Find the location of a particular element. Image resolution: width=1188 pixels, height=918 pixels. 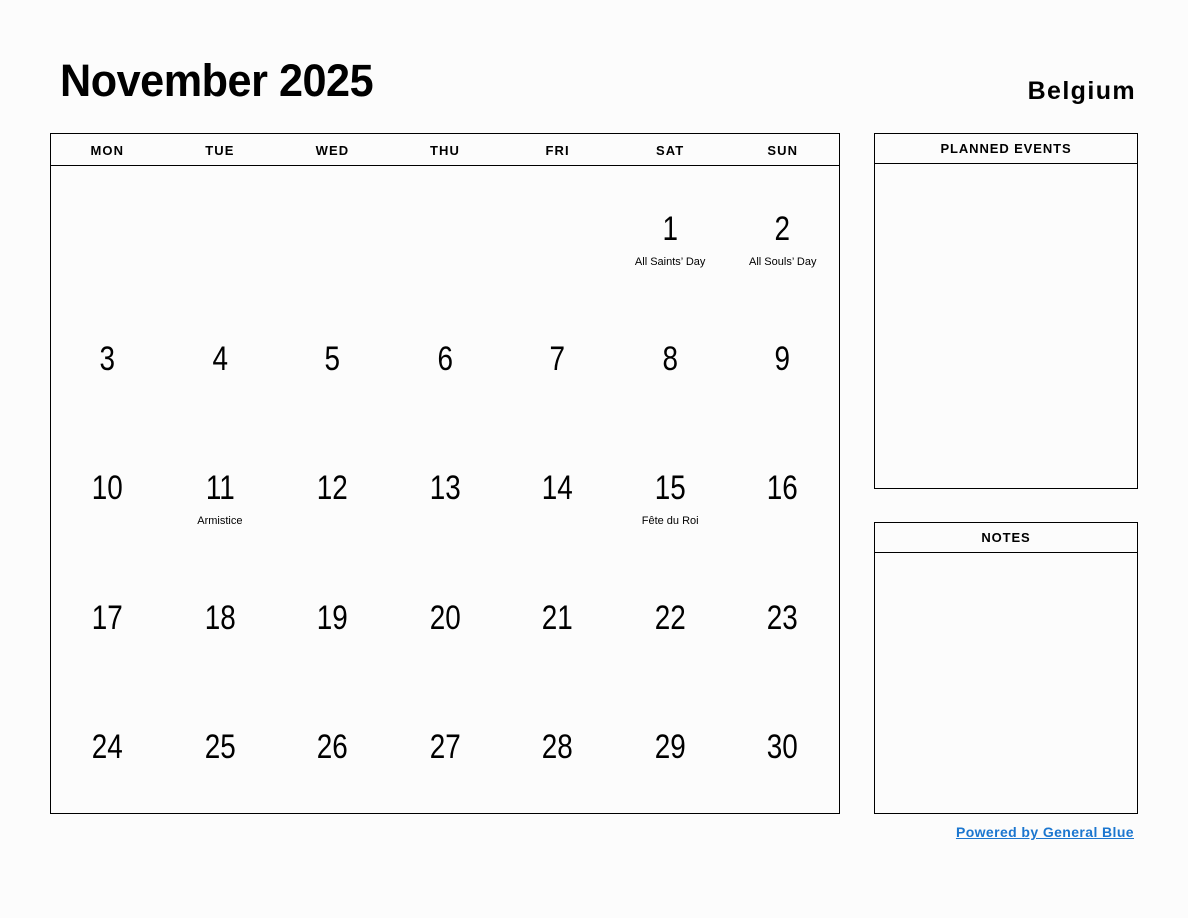

day-number: 4 is located at coordinates (220, 358).